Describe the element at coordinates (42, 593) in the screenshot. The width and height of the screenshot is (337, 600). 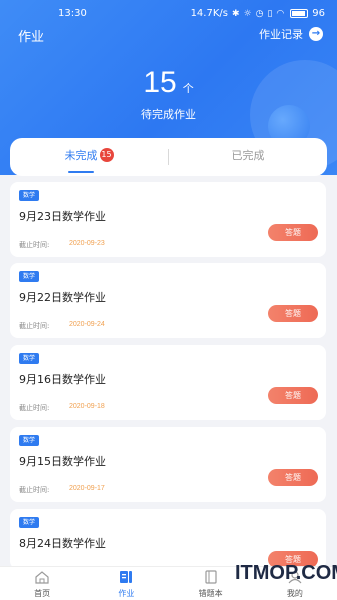
I see `nav-home-label: 首页` at that location.